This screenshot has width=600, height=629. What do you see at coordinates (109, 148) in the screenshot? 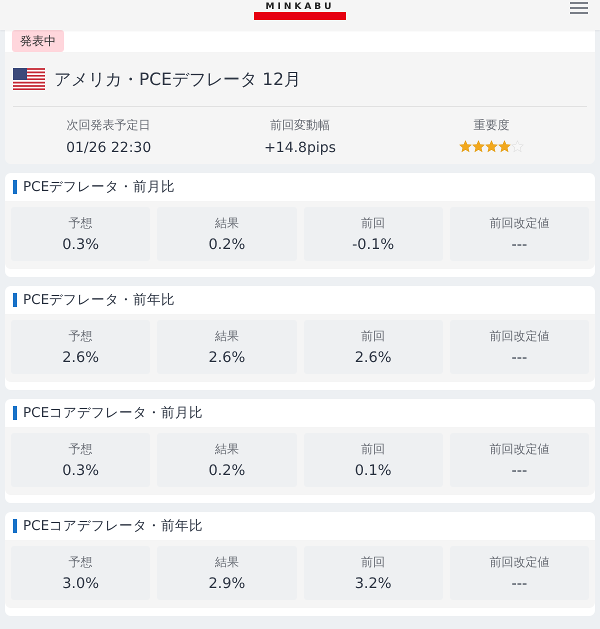
I see `info-value: 01/26 22:30` at bounding box center [109, 148].